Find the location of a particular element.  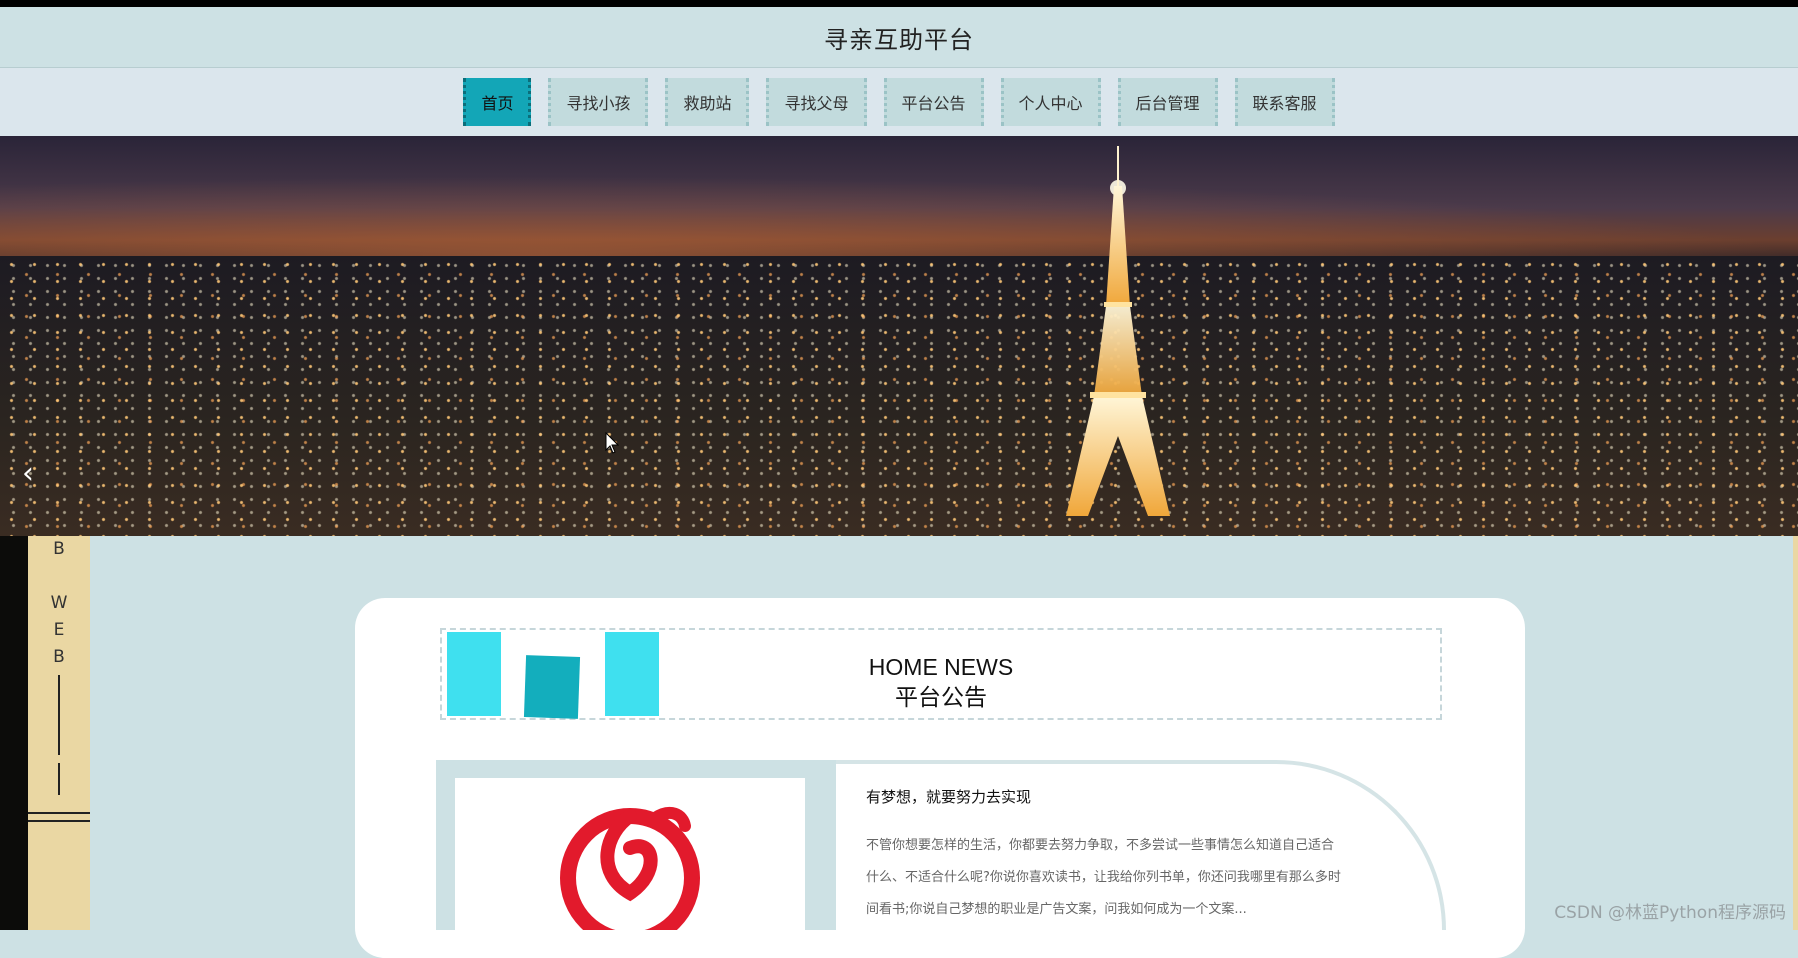

nav-item-find-child: 寻找小孩 is located at coordinates (598, 102).